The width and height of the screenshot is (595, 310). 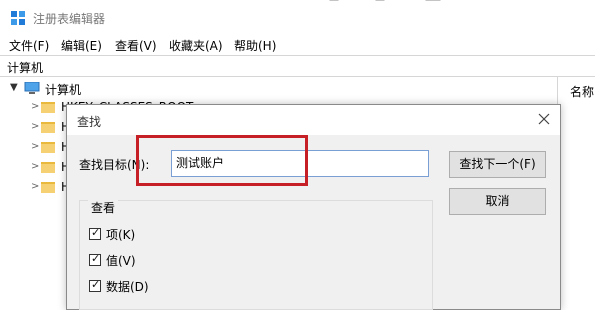 I want to click on menu-help: 帮助(H), so click(x=255, y=45).